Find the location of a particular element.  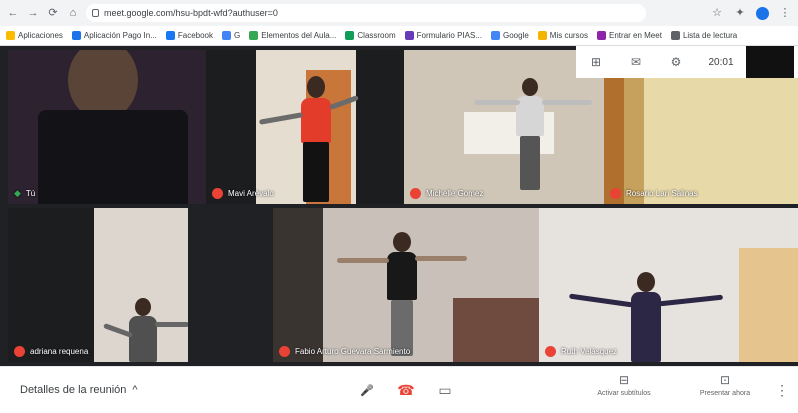

more-vert-icon: ⋮ is located at coordinates (782, 389).